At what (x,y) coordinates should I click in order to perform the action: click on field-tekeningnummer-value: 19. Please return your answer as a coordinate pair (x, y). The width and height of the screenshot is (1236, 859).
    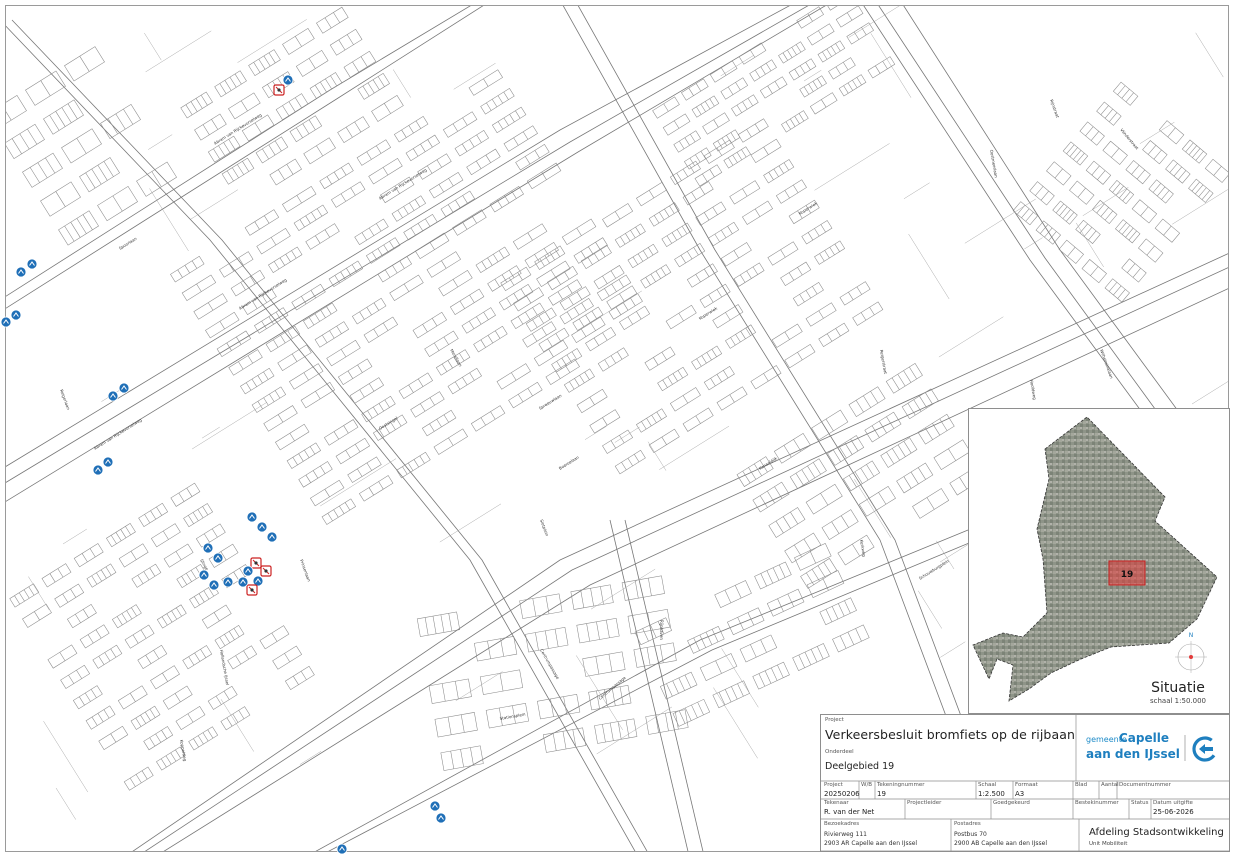
    Looking at the image, I should click on (881, 794).